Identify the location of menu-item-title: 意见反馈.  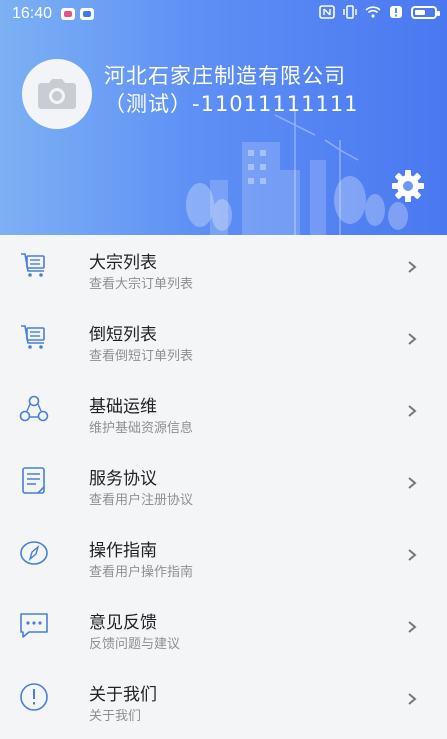
(123, 623).